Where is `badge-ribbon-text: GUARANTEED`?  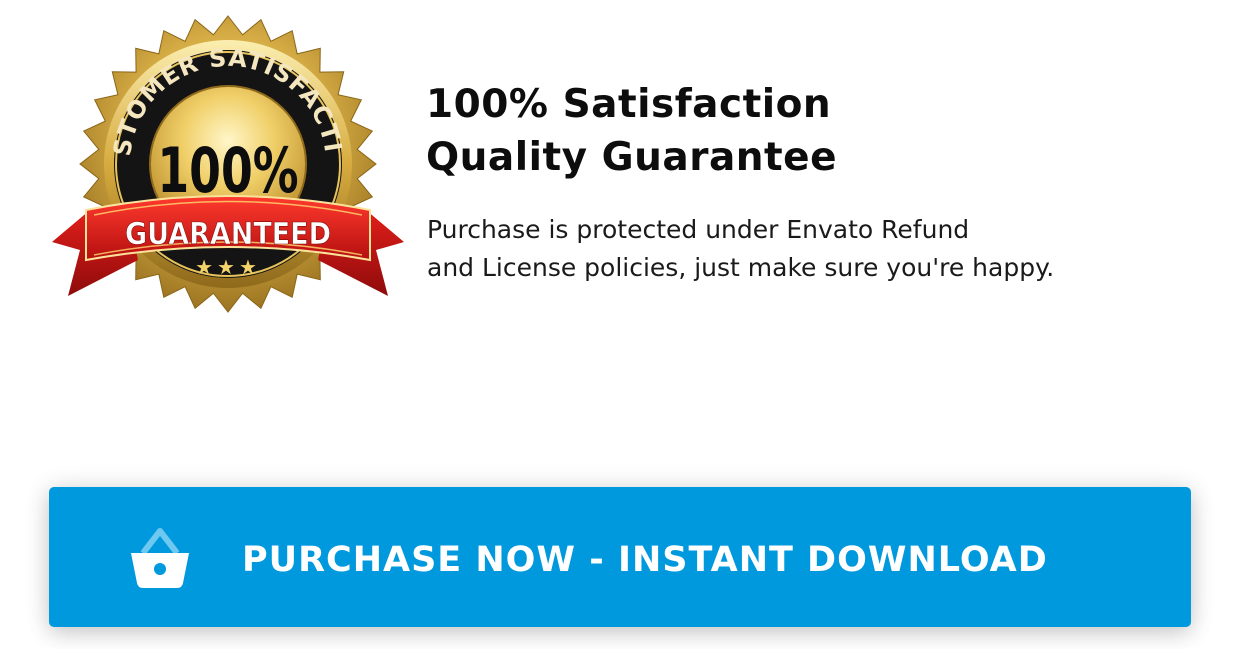 badge-ribbon-text: GUARANTEED is located at coordinates (228, 234).